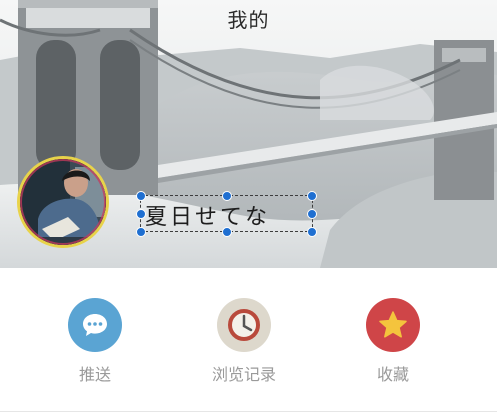  I want to click on push-button: 推送, so click(95, 341).